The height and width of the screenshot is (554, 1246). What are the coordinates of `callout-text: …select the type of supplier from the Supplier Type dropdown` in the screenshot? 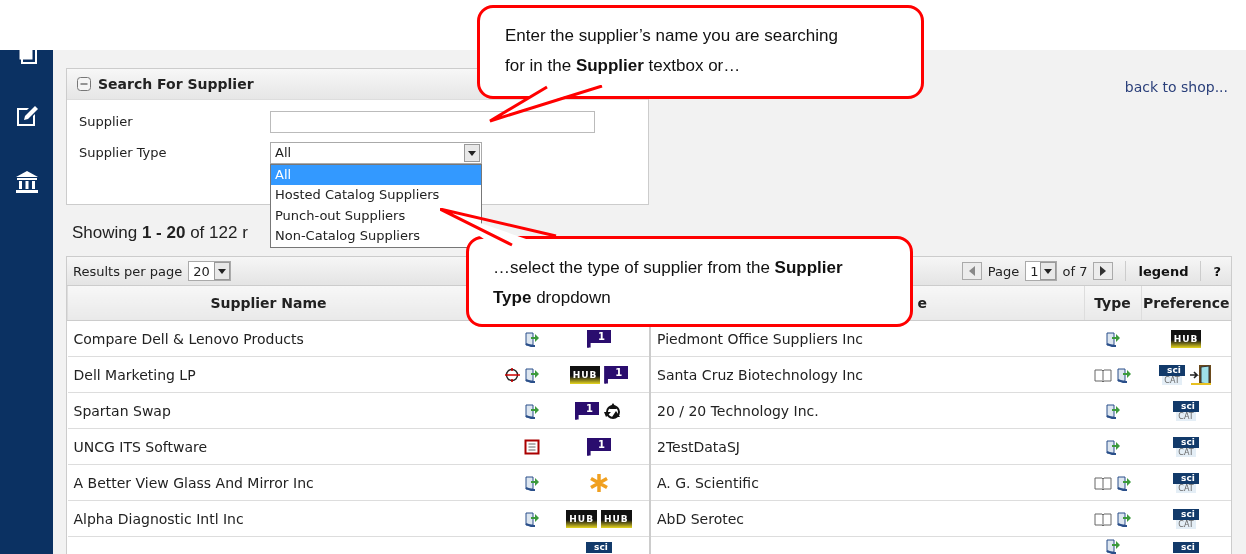 It's located at (668, 283).